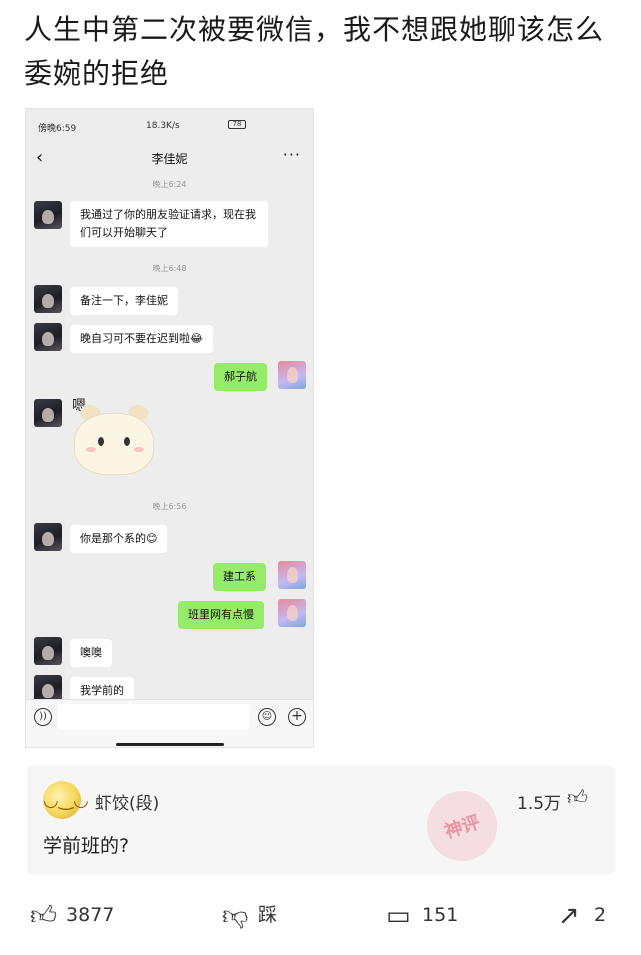 This screenshot has width=641, height=955. Describe the element at coordinates (90, 915) in the screenshot. I see `like-count: 3877` at that location.